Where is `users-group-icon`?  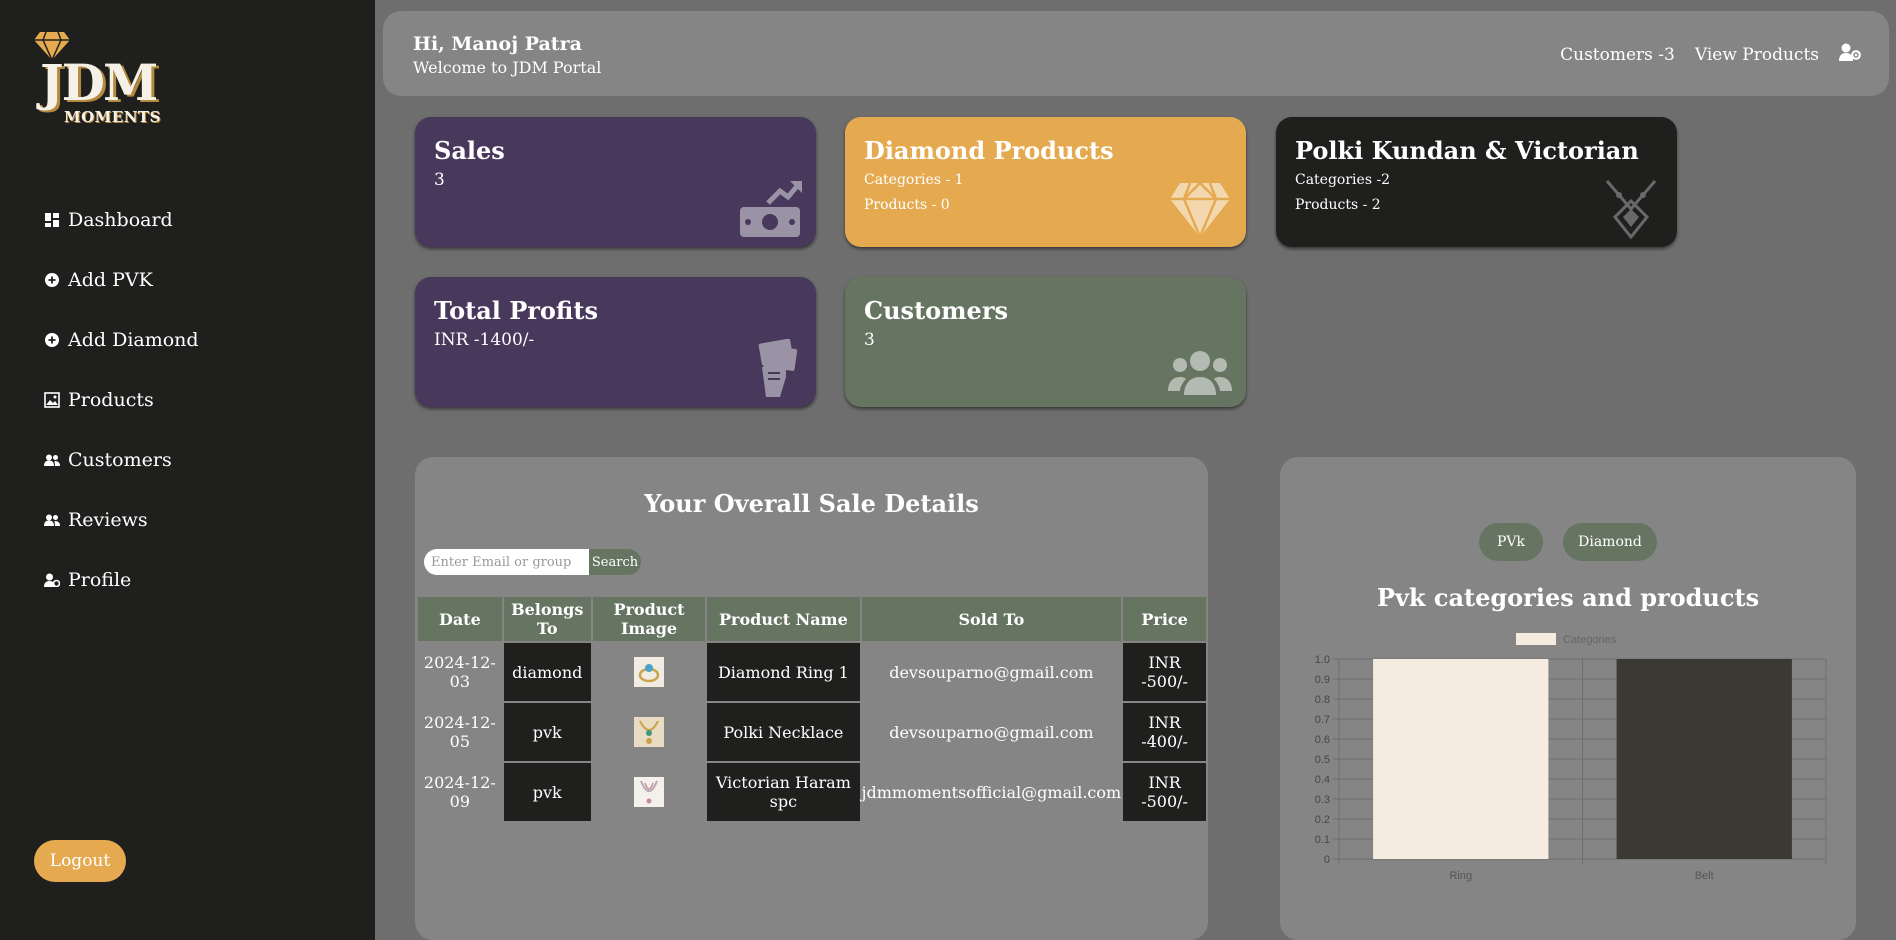
users-group-icon is located at coordinates (1200, 373).